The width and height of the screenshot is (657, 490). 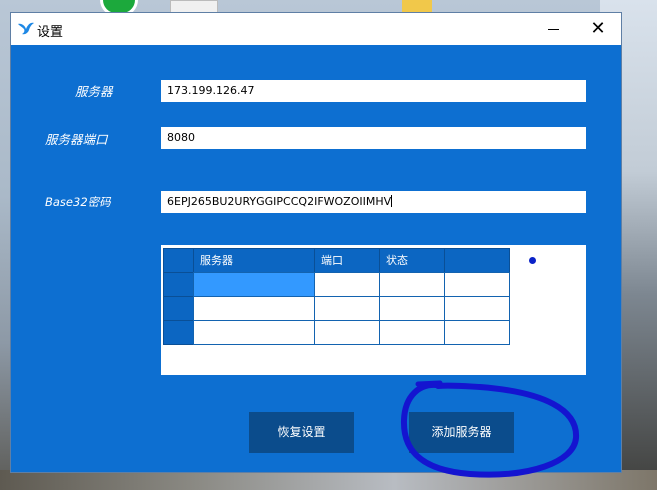 I want to click on minimize-button, so click(x=553, y=29).